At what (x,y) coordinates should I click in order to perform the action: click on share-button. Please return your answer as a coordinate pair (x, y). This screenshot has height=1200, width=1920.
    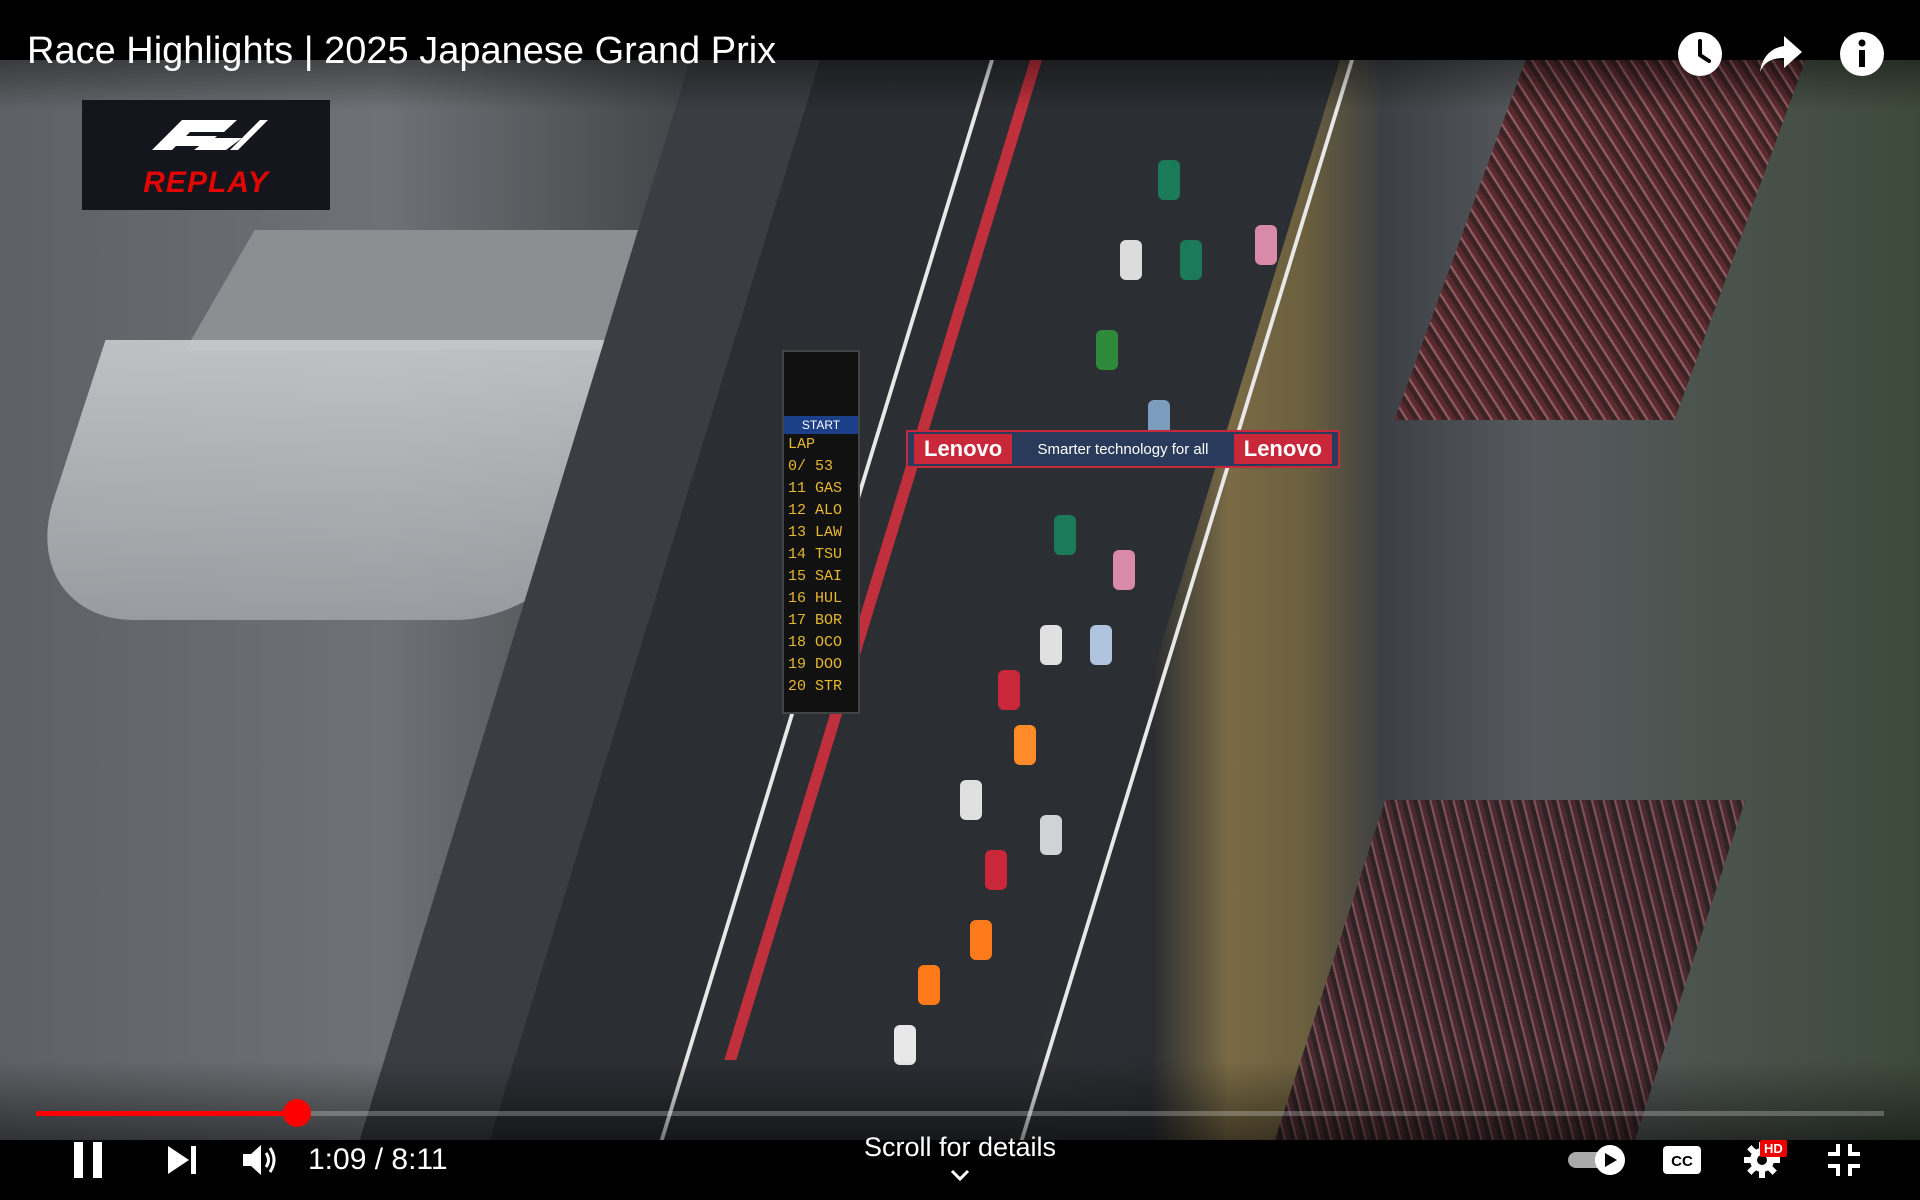
    Looking at the image, I should click on (1781, 54).